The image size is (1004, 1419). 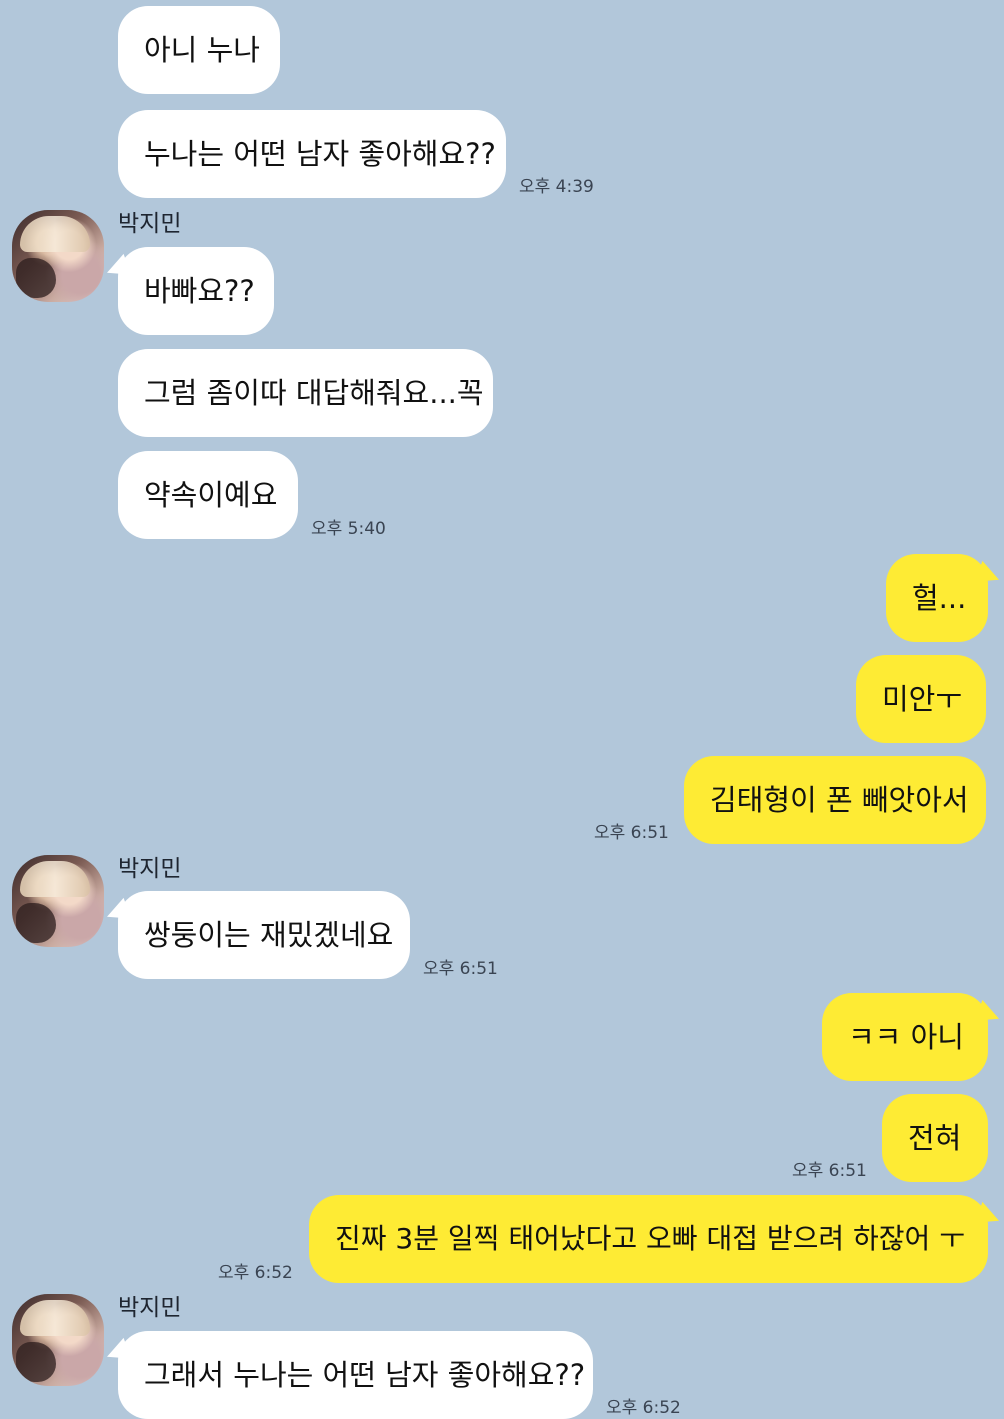 I want to click on message-bubble-outgoing: 진짜 3분 일찍 태어났다고 오빠 대접 받으려 하잖어 ㅜ, so click(x=648, y=1239).